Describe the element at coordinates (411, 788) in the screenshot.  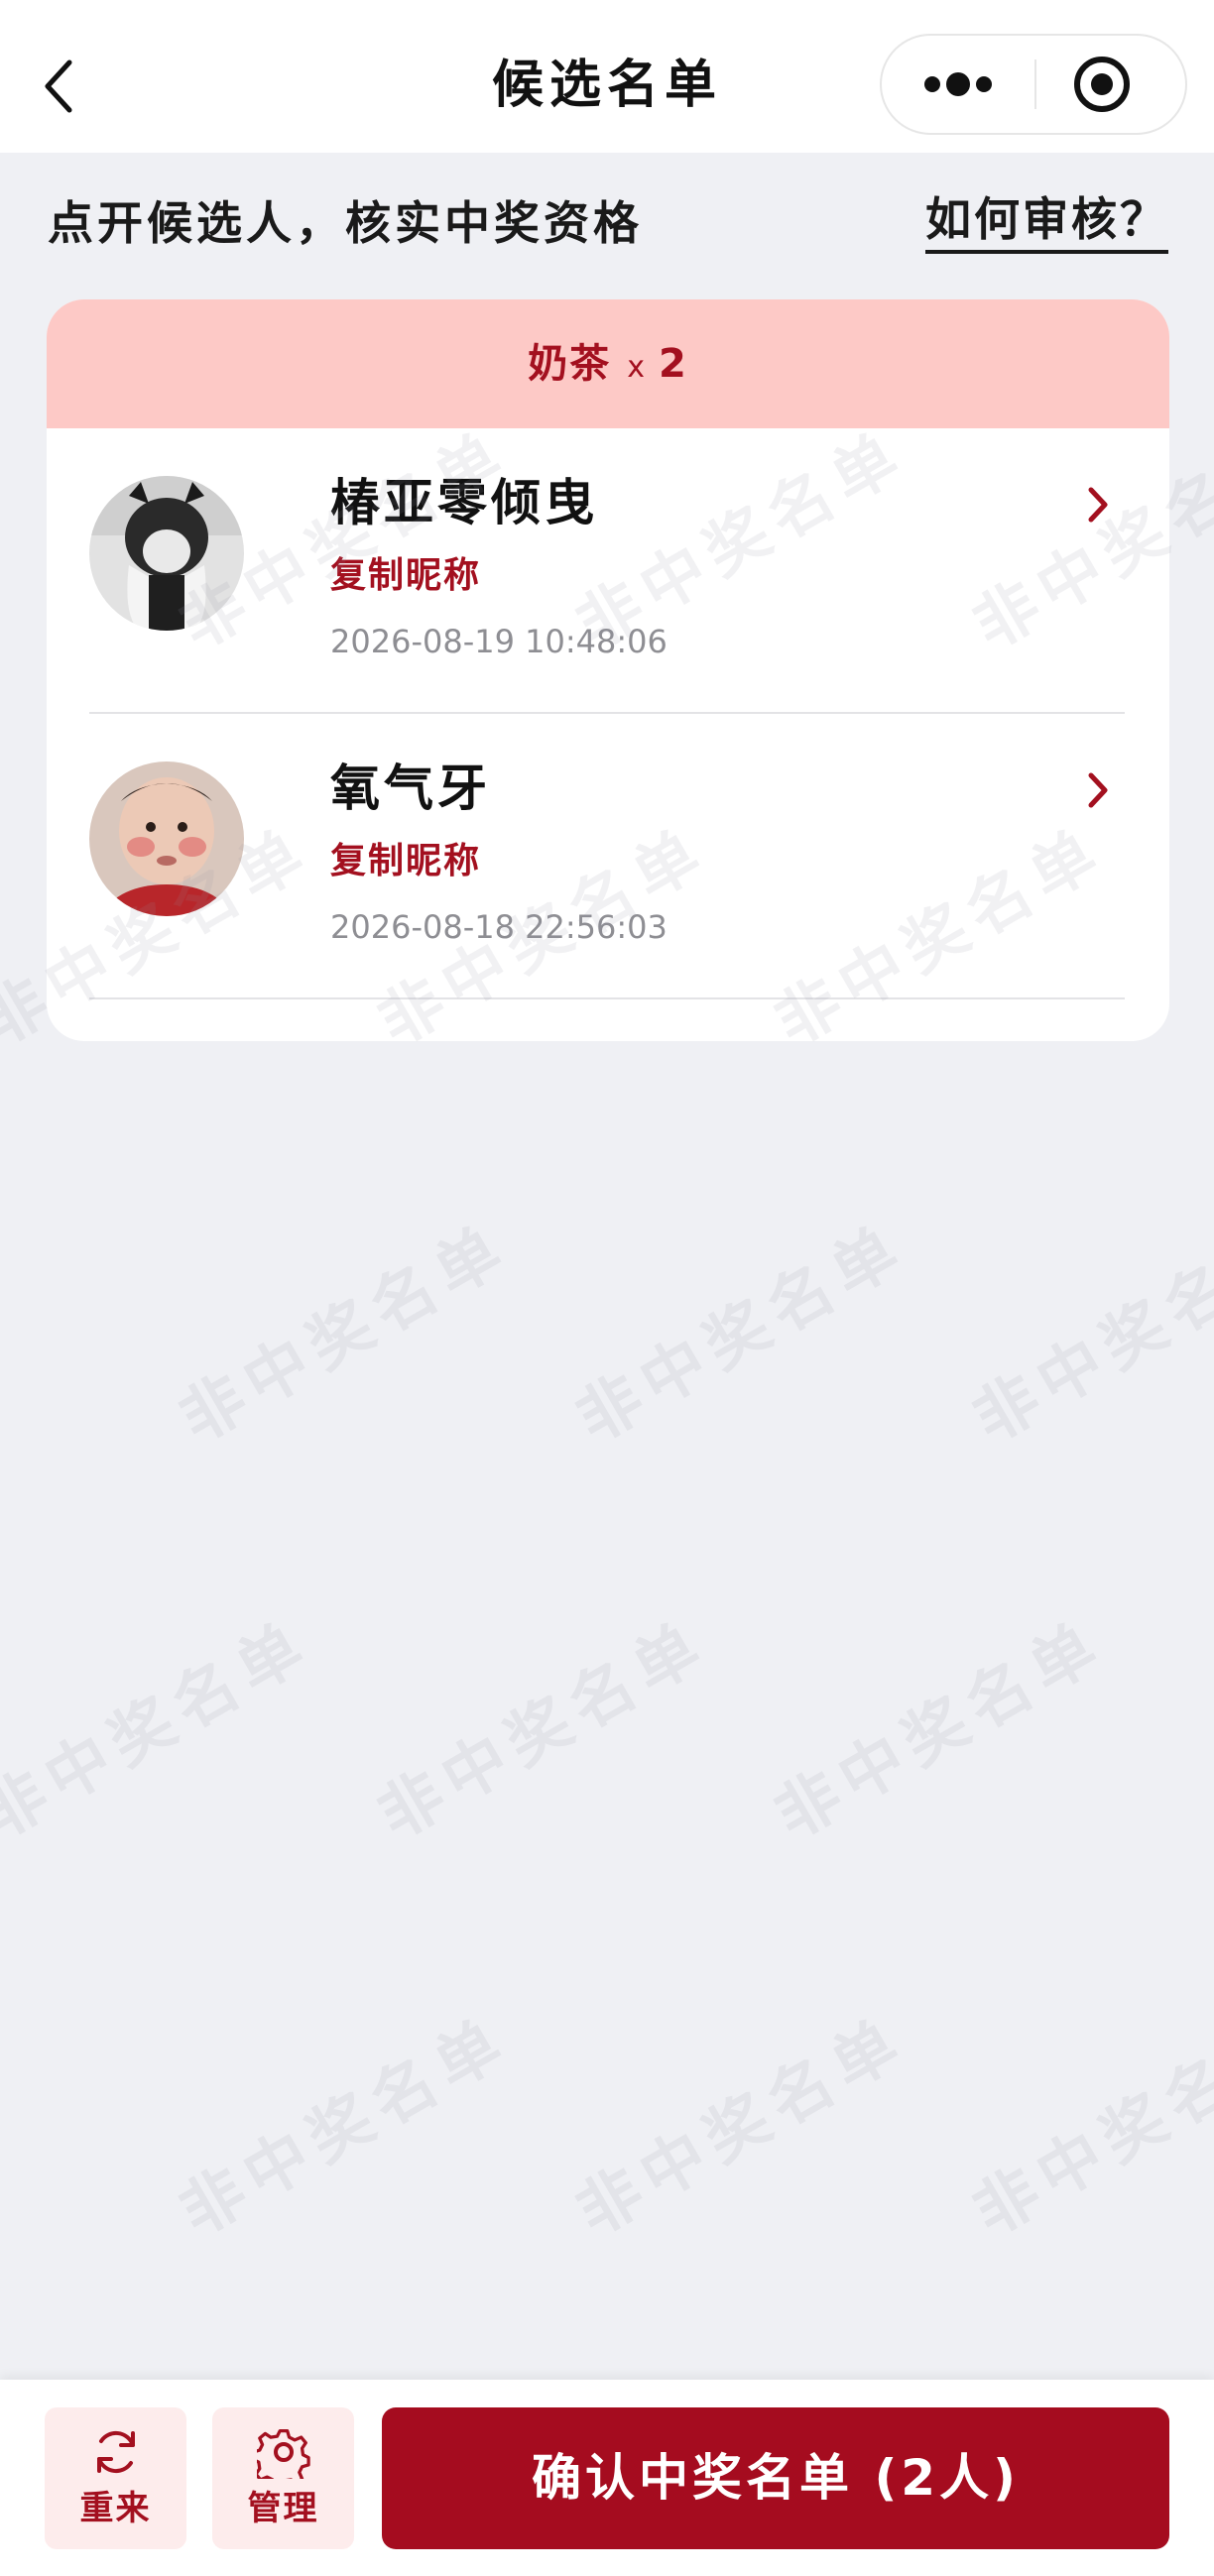
I see `candidate-name: 氧气牙` at that location.